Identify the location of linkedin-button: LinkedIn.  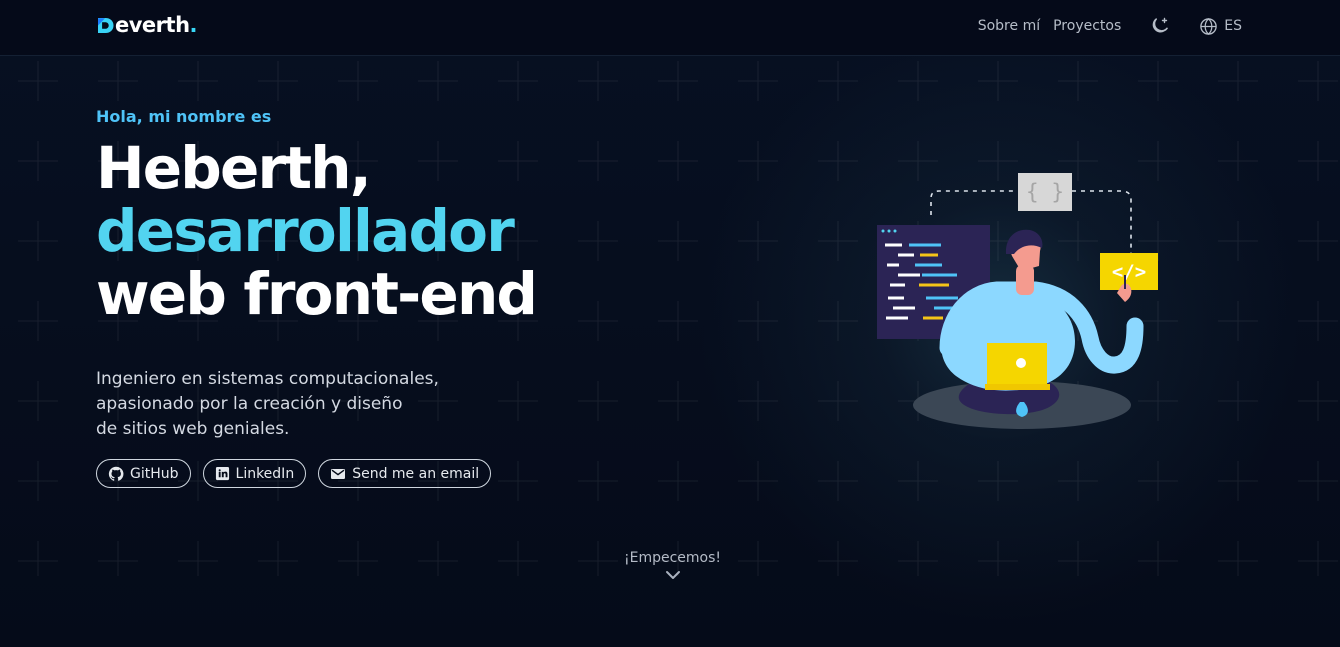
(254, 473).